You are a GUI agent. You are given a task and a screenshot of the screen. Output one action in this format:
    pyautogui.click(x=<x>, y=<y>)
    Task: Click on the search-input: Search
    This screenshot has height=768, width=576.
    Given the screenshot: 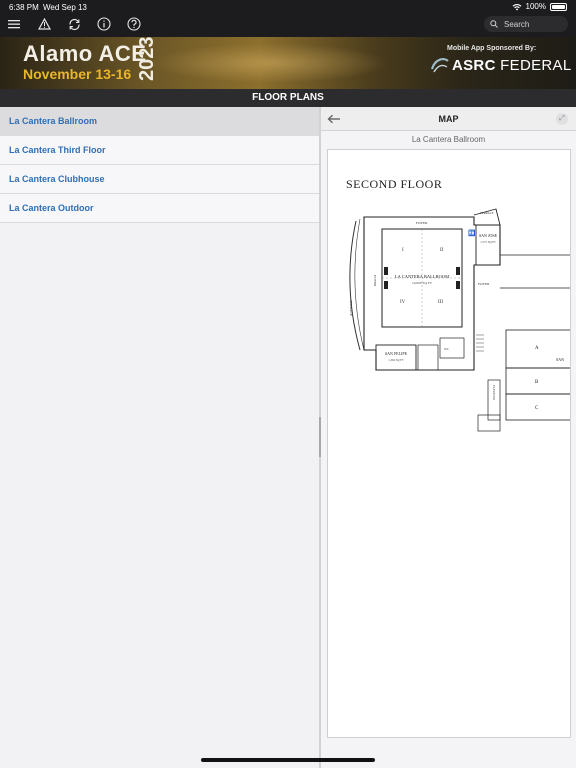 What is the action you would take?
    pyautogui.click(x=526, y=24)
    